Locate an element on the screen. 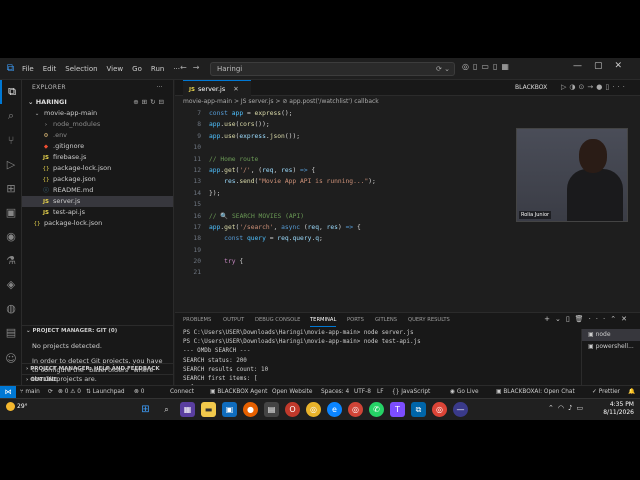 This screenshot has height=480, width=640. tab-debug-console: DEBUG CONSOLE is located at coordinates (277, 320).